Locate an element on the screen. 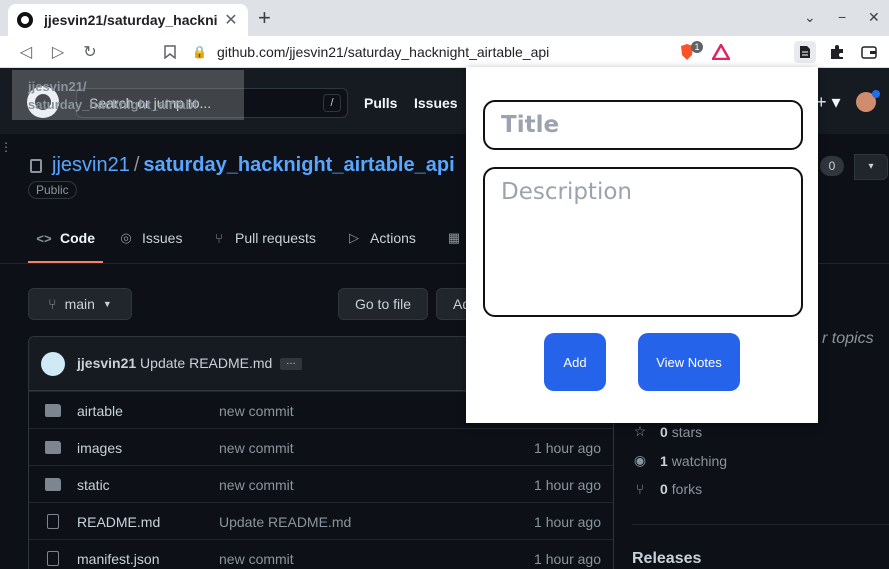 The width and height of the screenshot is (889, 569). back-icon: ◁ is located at coordinates (26, 52).